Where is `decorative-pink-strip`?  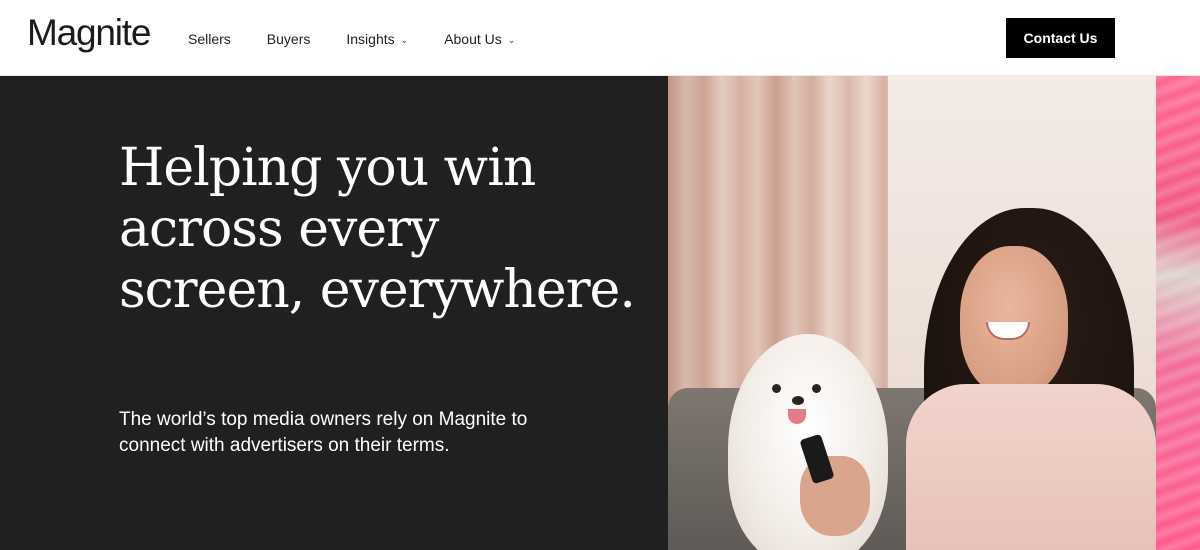 decorative-pink-strip is located at coordinates (1178, 313).